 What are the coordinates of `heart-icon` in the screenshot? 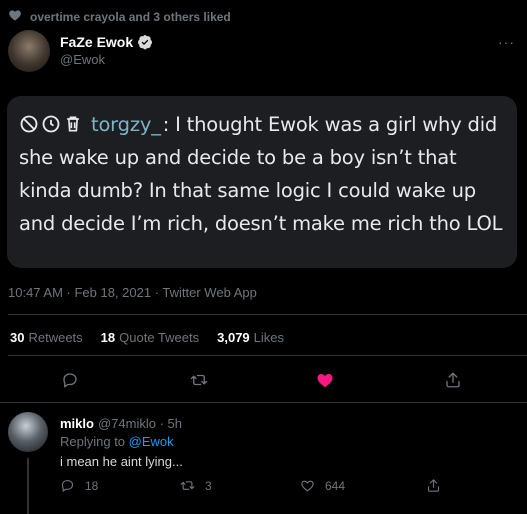 It's located at (325, 380).